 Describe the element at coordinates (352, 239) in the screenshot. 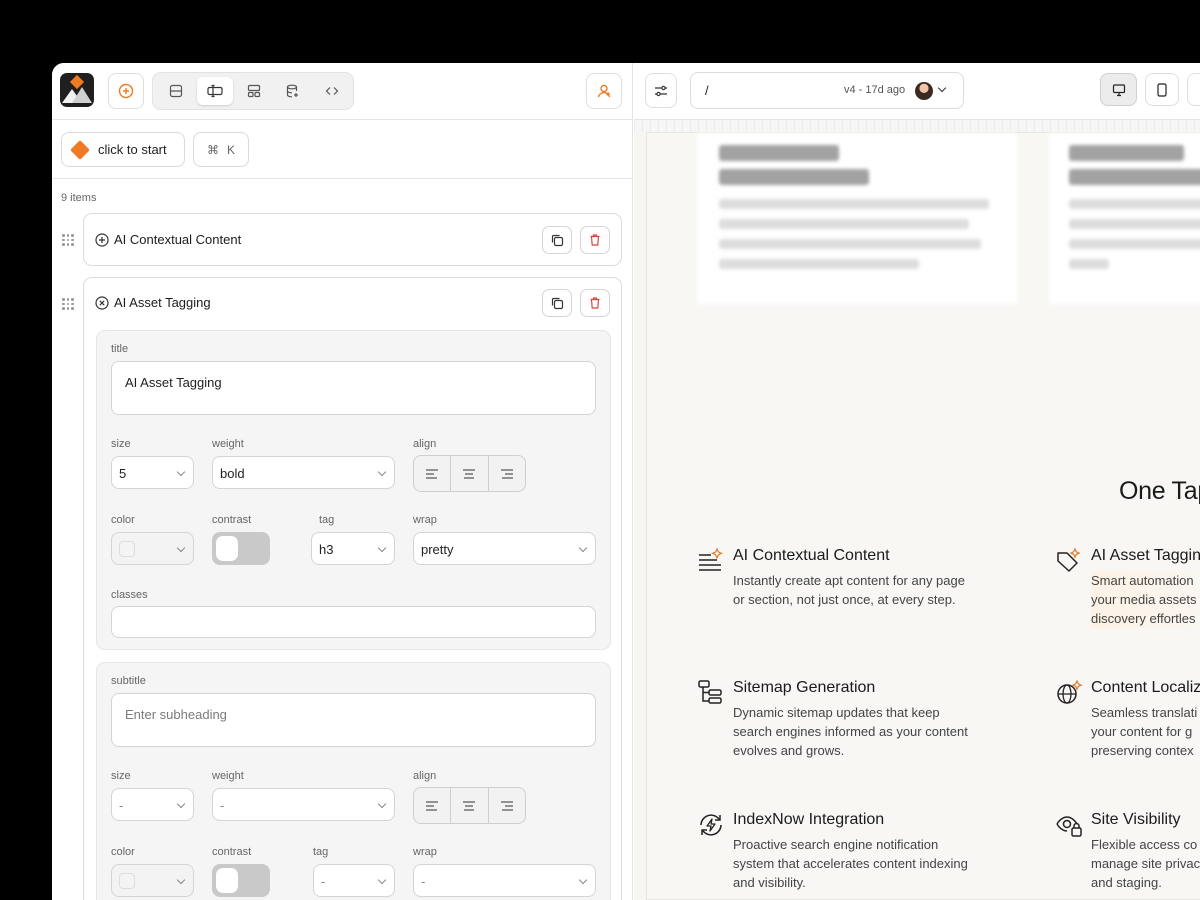

I see `list-item: AI Contextual Content` at that location.